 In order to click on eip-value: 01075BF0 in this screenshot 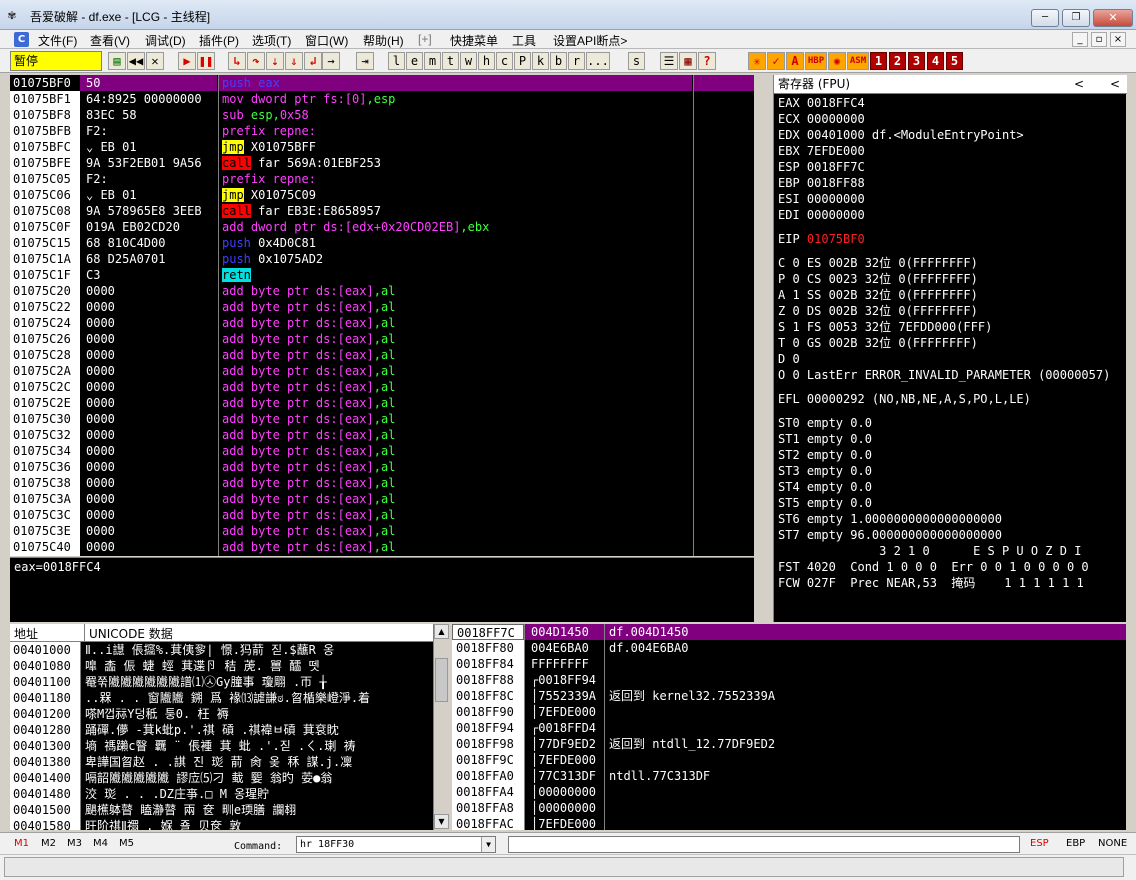, I will do `click(836, 239)`.